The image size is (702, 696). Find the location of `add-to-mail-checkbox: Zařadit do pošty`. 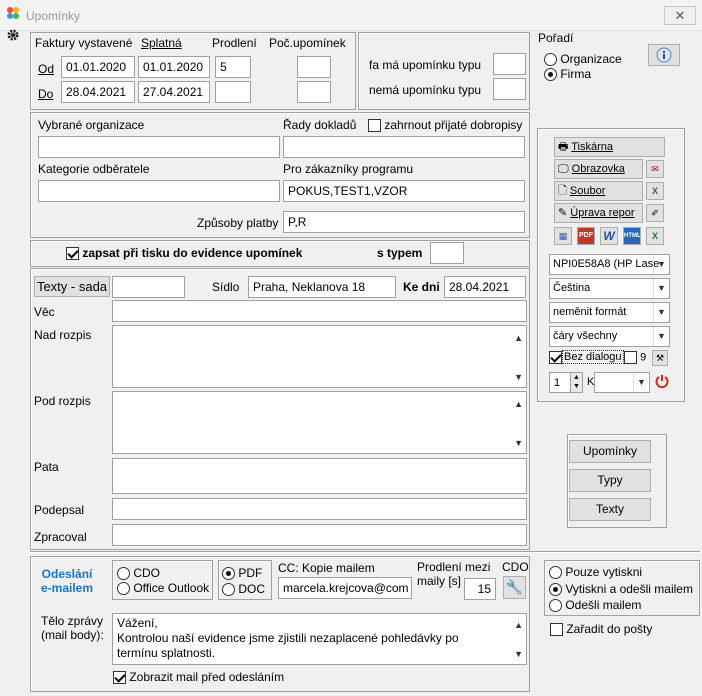

add-to-mail-checkbox: Zařadit do pošty is located at coordinates (601, 629).